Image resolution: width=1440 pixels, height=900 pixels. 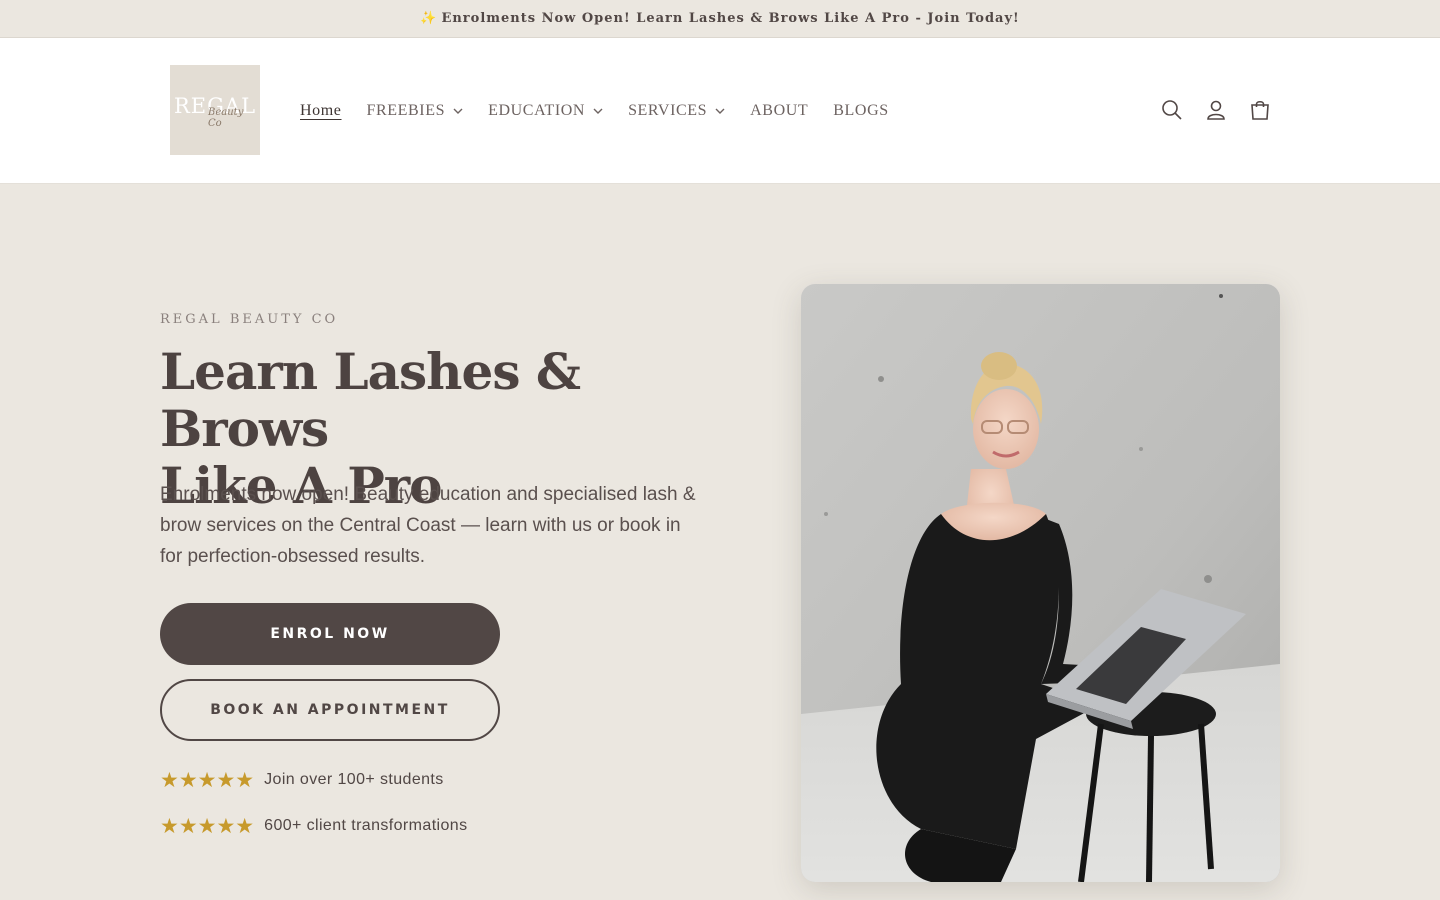 I want to click on account-icon, so click(x=1216, y=110).